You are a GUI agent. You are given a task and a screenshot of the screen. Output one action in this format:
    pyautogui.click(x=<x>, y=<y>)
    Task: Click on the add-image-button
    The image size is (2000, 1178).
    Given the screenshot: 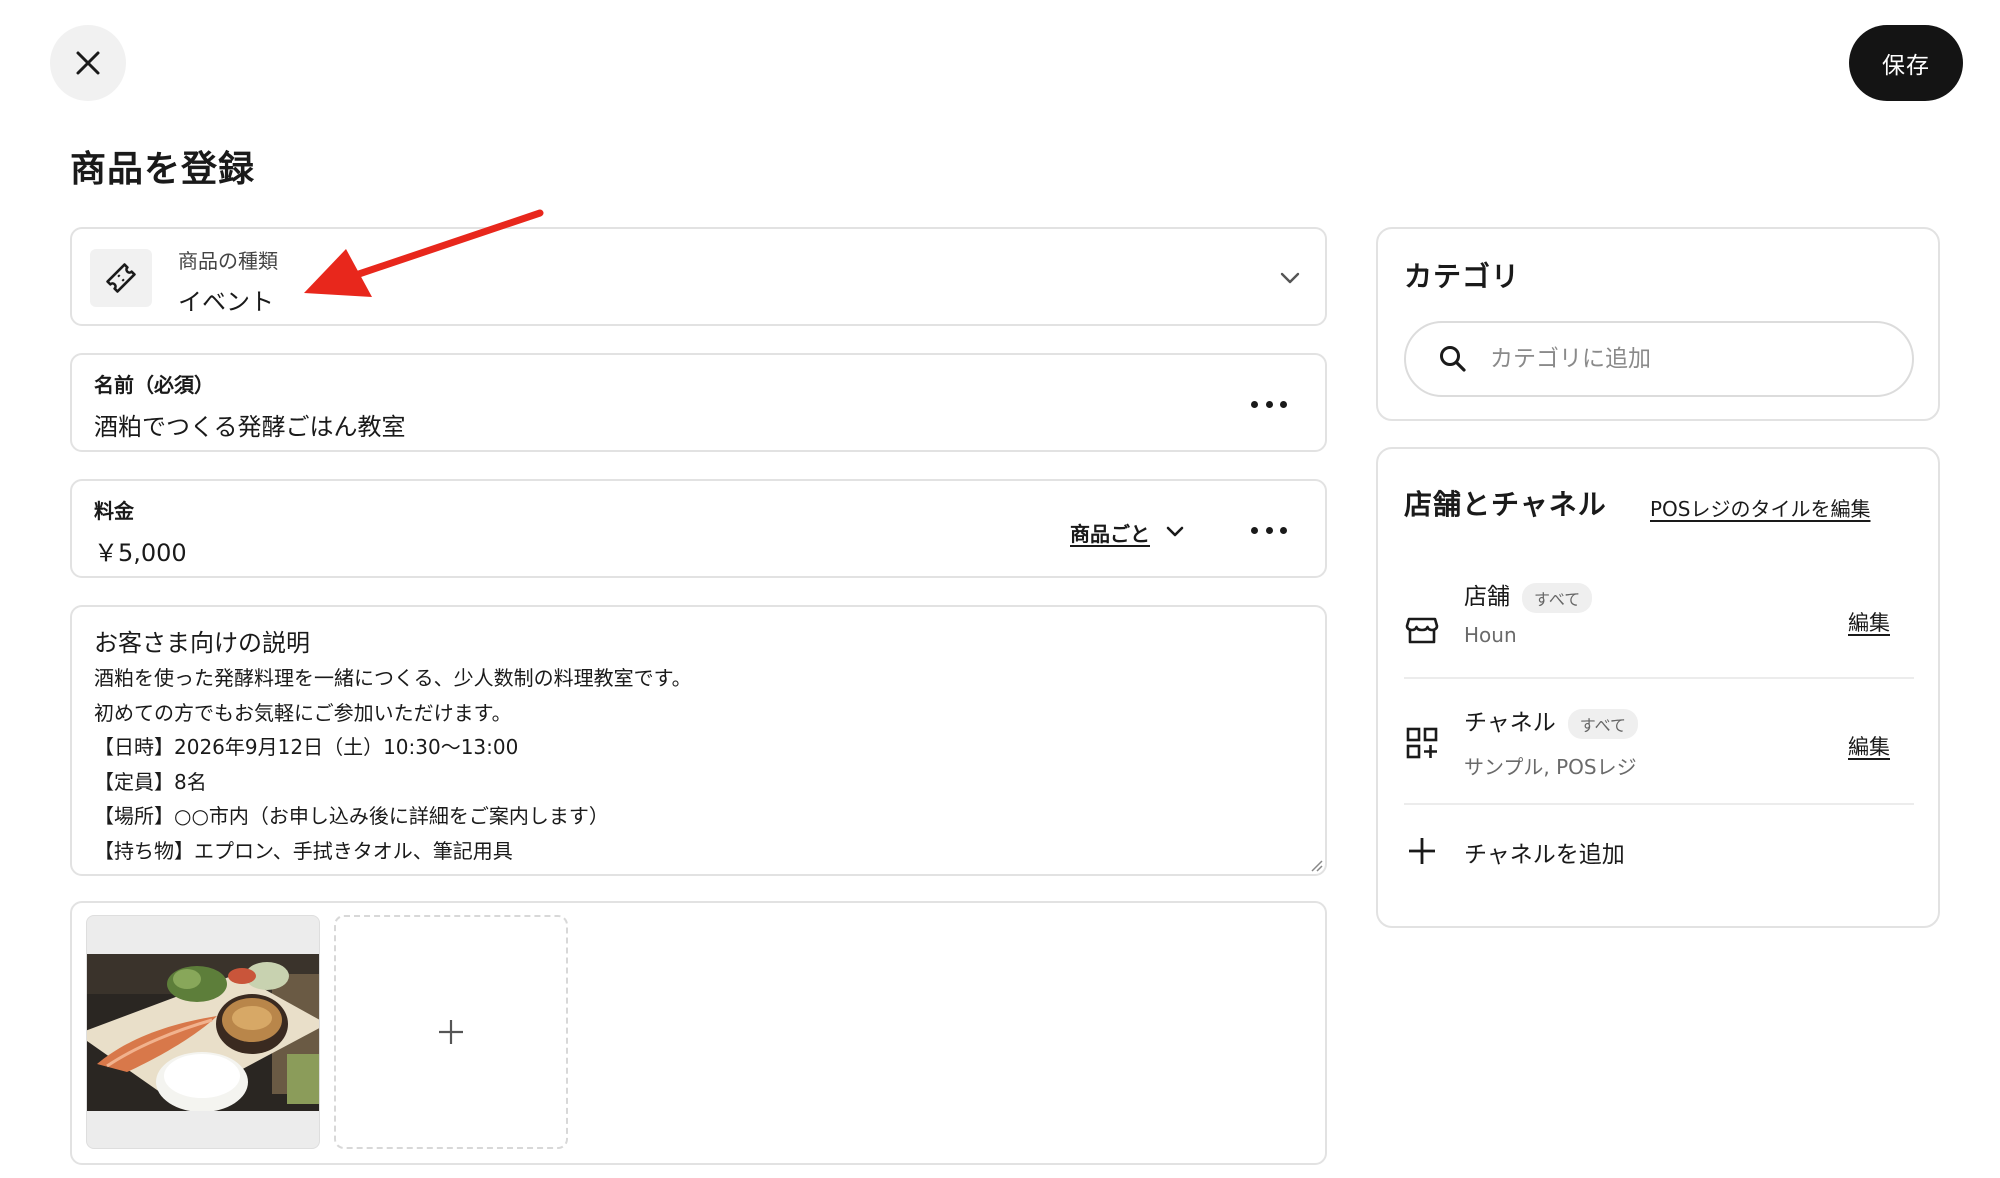 What is the action you would take?
    pyautogui.click(x=451, y=1032)
    